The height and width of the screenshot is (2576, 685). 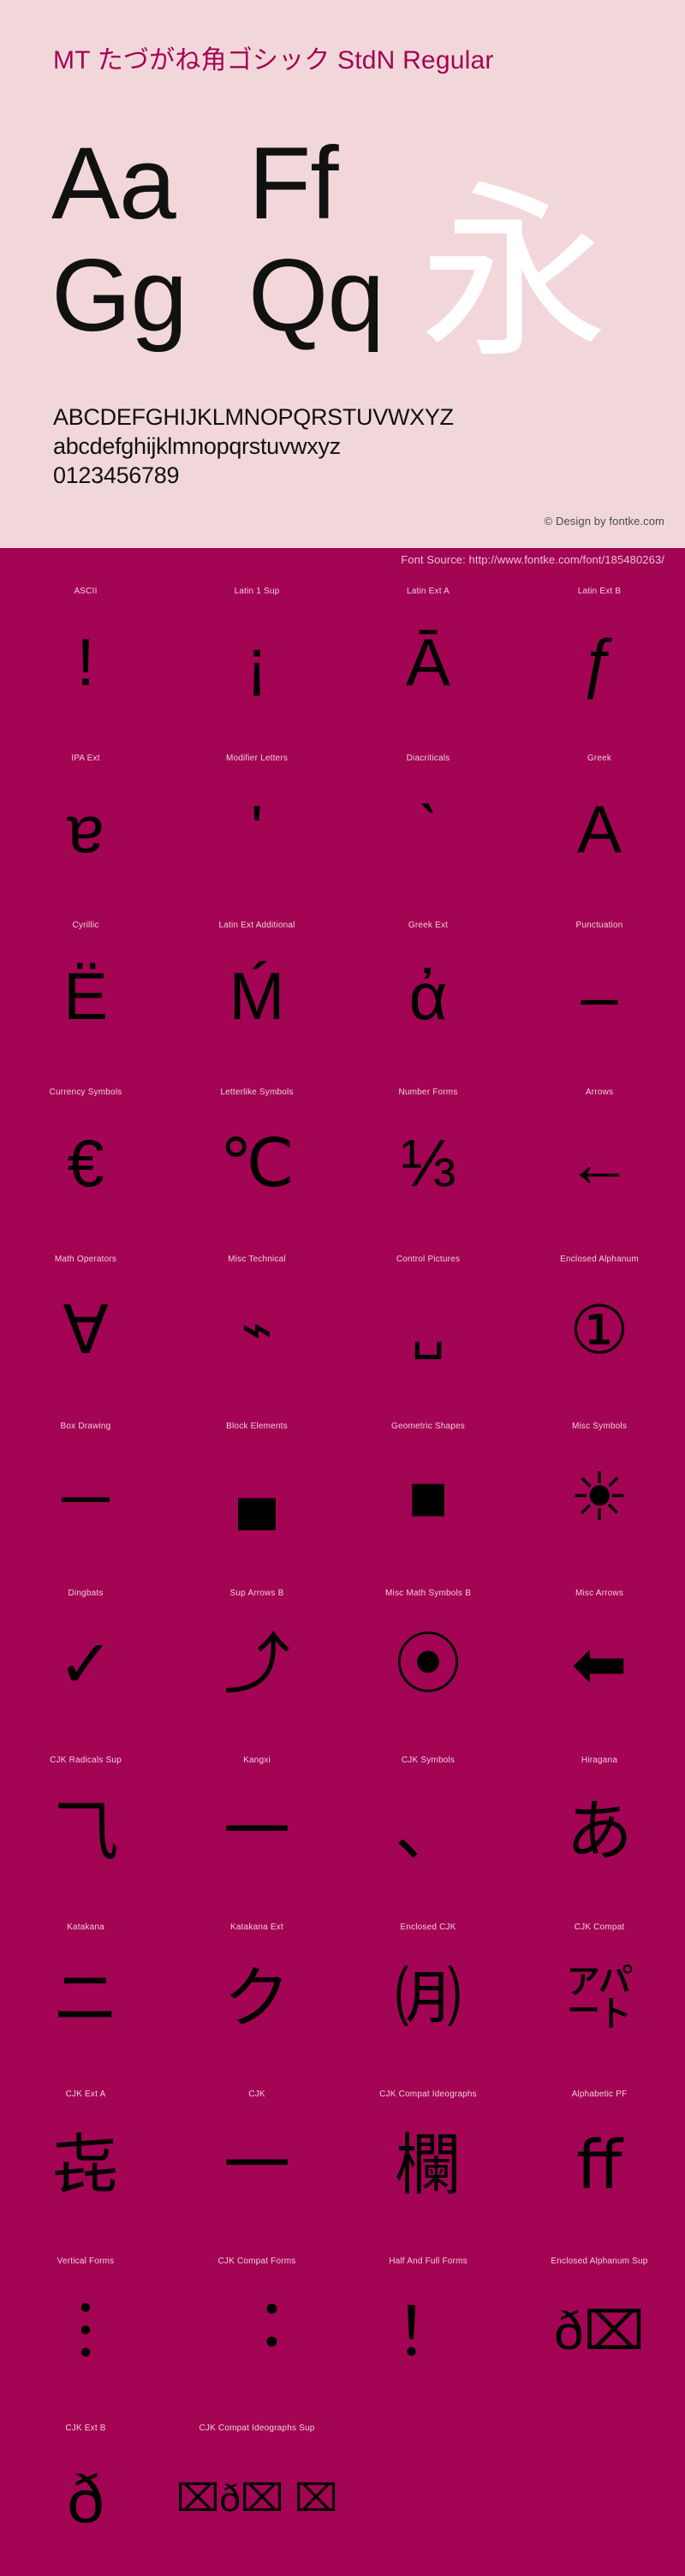 What do you see at coordinates (428, 1991) in the screenshot?
I see `unicode-block-cell: ㈪ Enclosed CJK` at bounding box center [428, 1991].